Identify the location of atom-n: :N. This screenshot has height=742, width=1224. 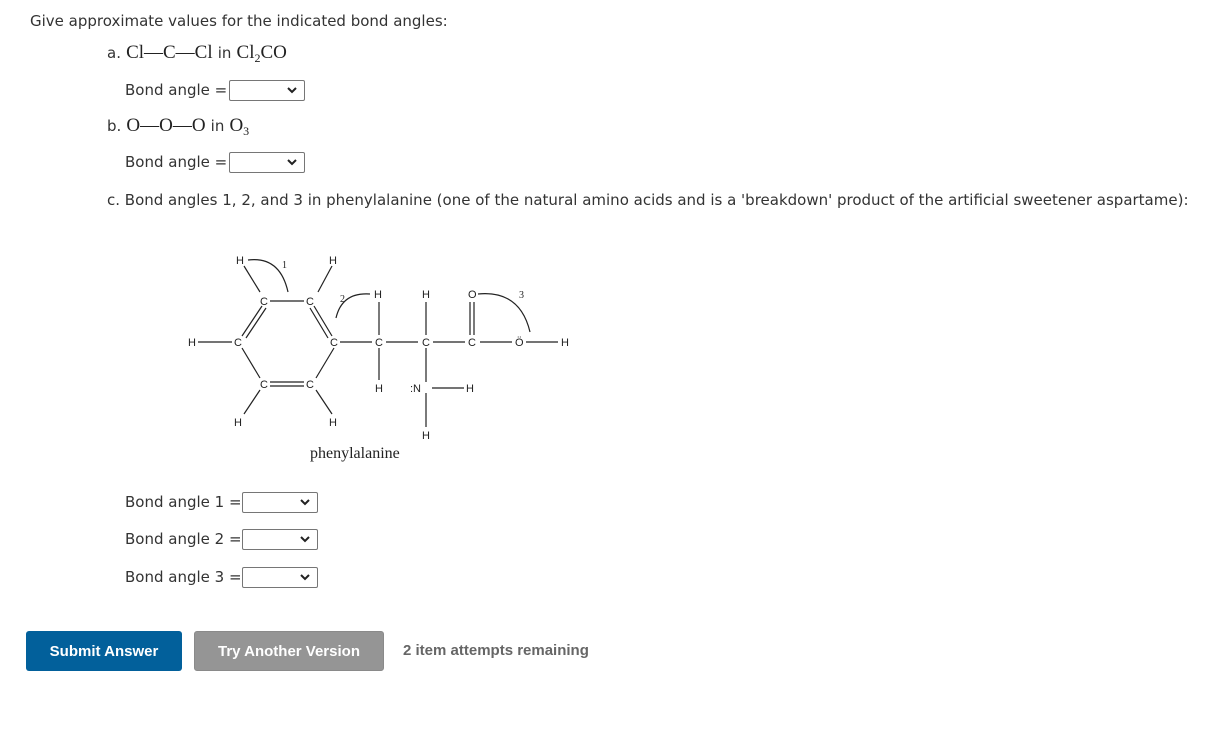
(415, 389).